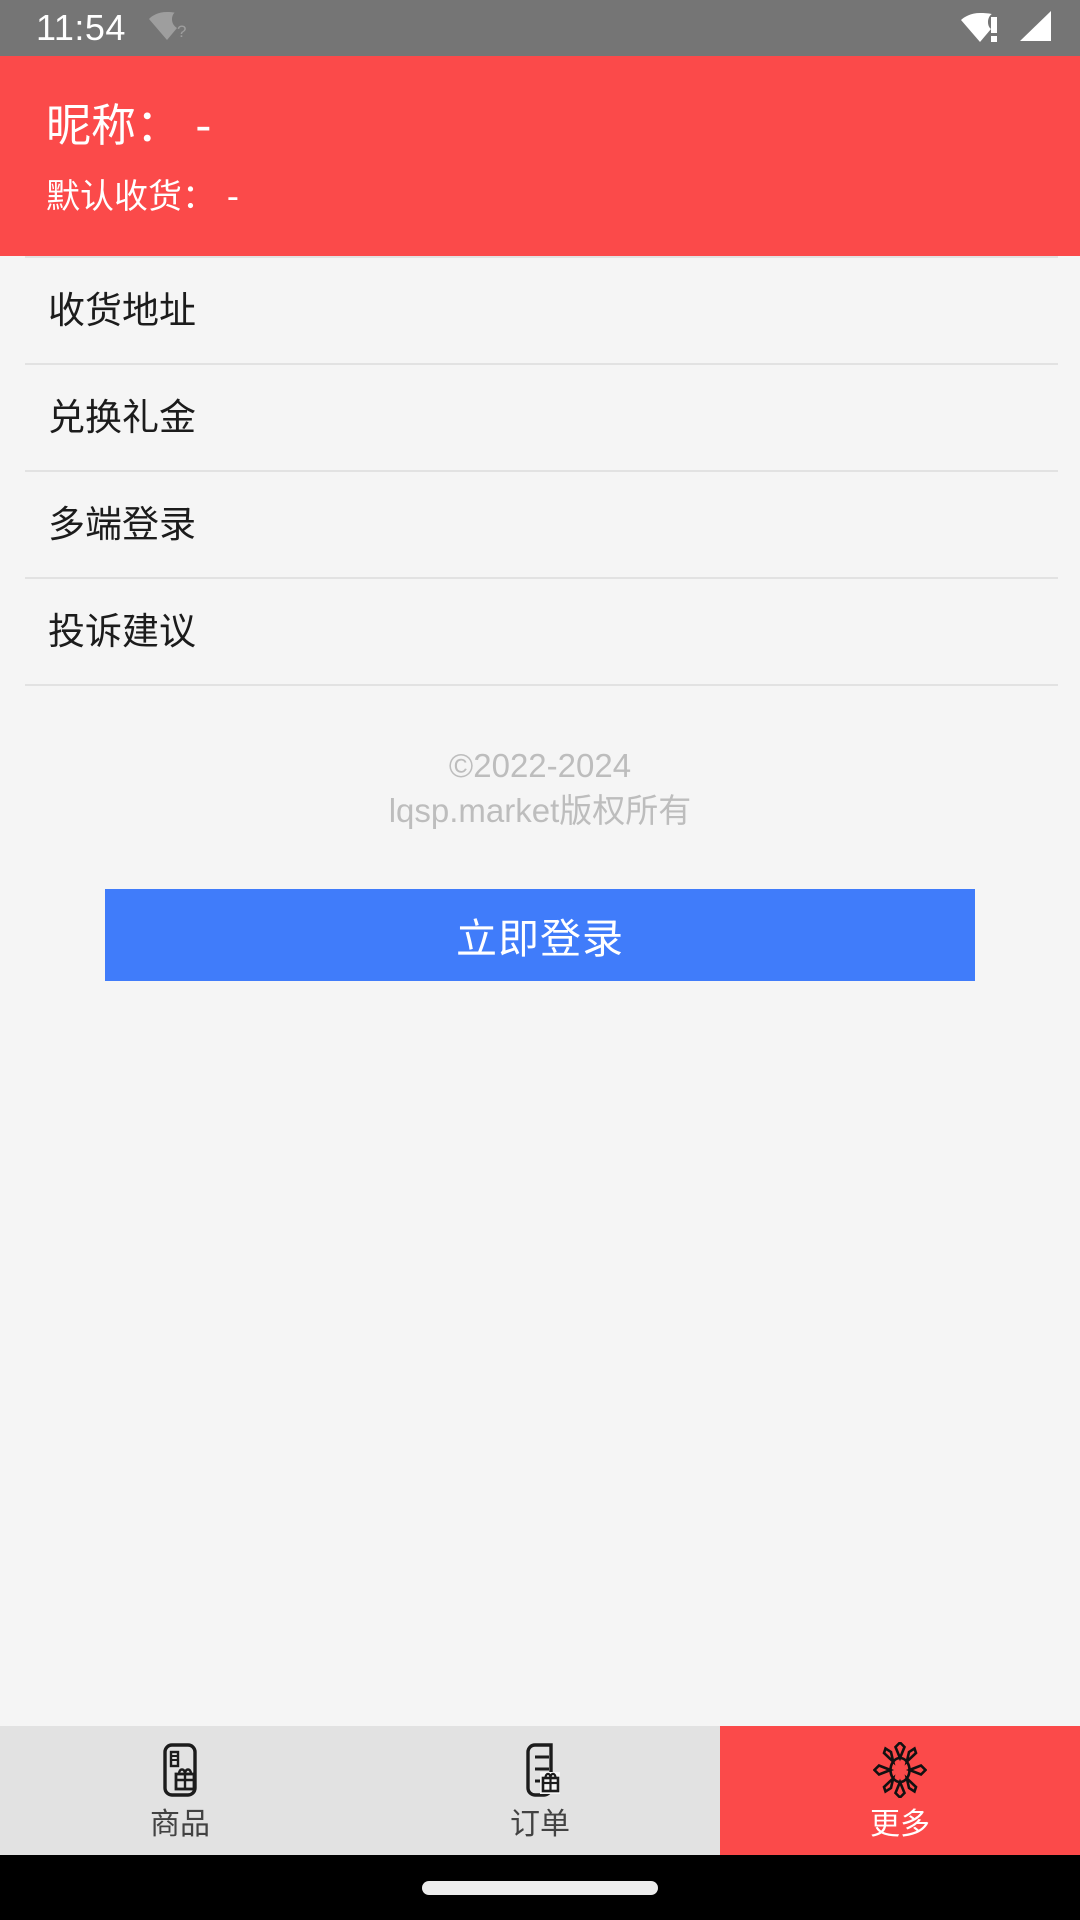 The height and width of the screenshot is (1920, 1080). Describe the element at coordinates (540, 810) in the screenshot. I see `copyright-line-2: lqsp.market版权所有` at that location.